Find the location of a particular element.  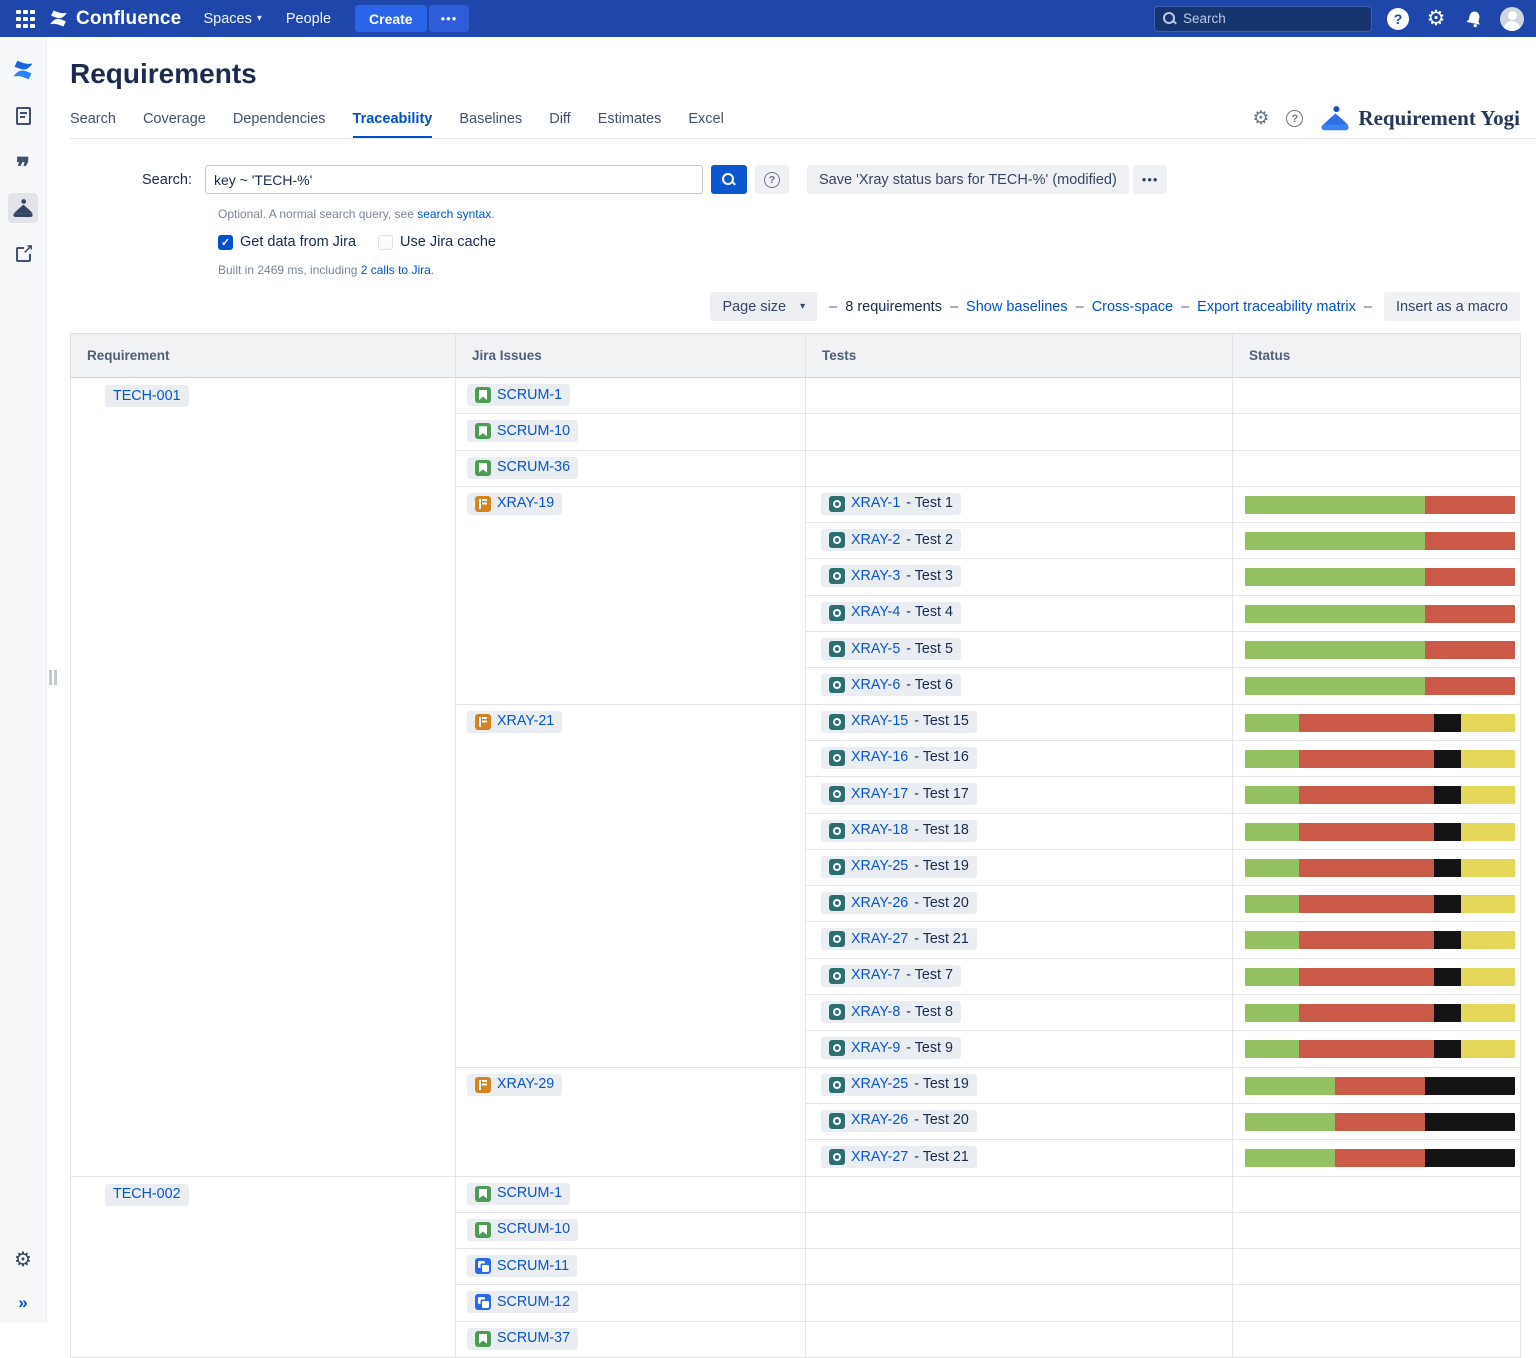

test-pill: XRAY-7 - Test 7 is located at coordinates (891, 976).